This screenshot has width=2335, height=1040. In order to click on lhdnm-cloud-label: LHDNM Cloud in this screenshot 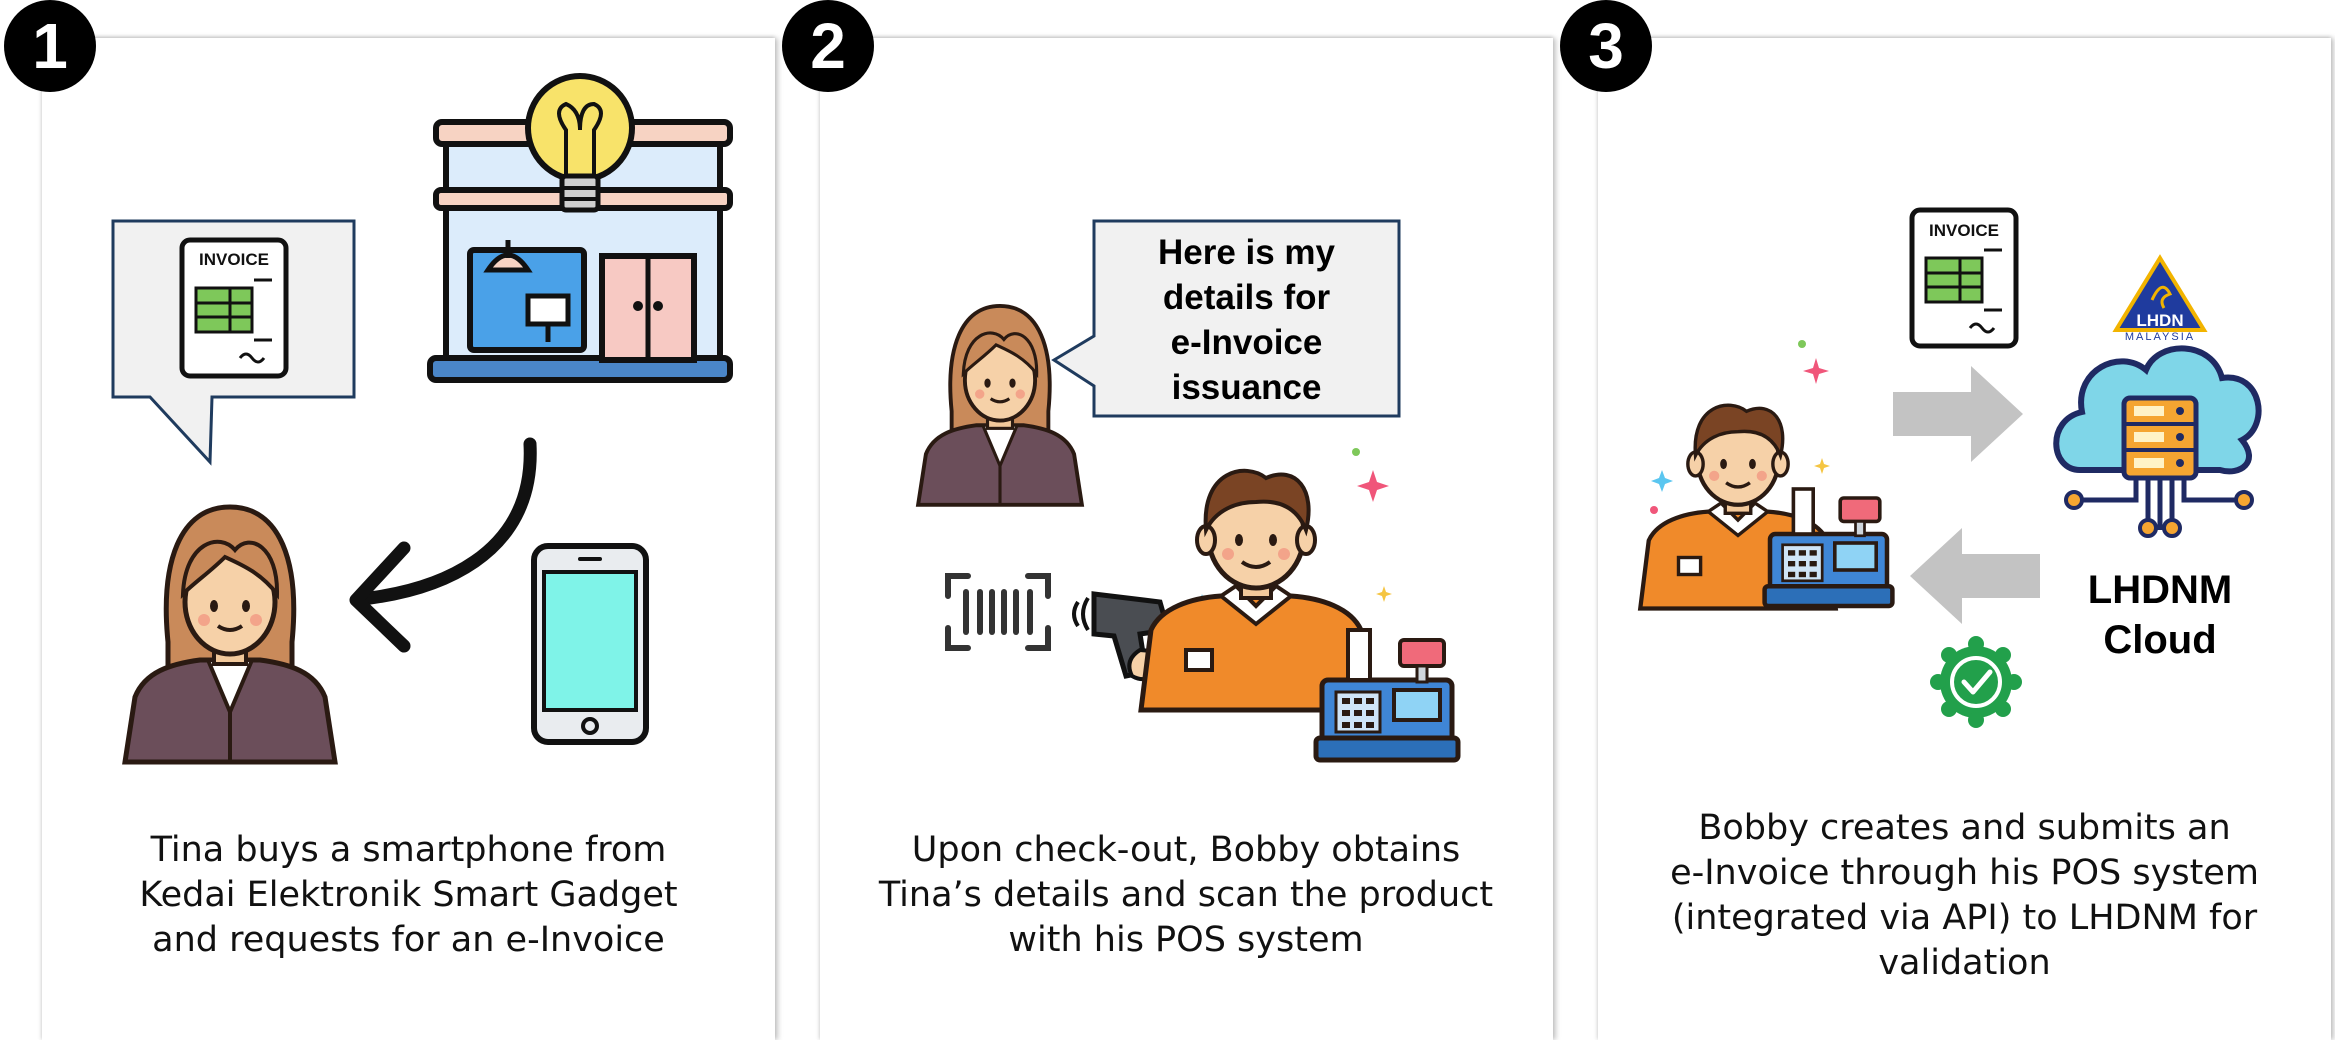, I will do `click(2160, 615)`.